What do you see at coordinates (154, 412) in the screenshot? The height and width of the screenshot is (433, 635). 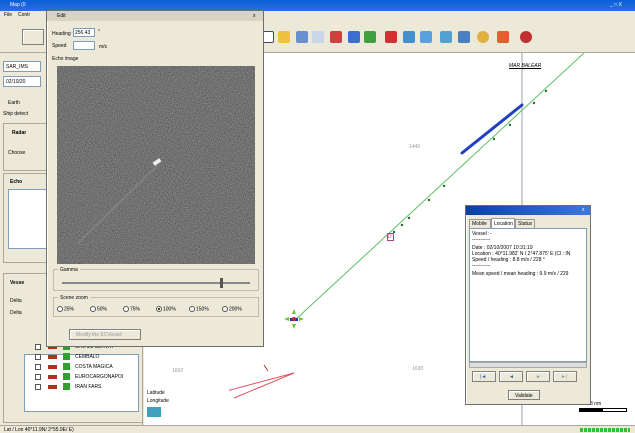 I see `link-icon` at bounding box center [154, 412].